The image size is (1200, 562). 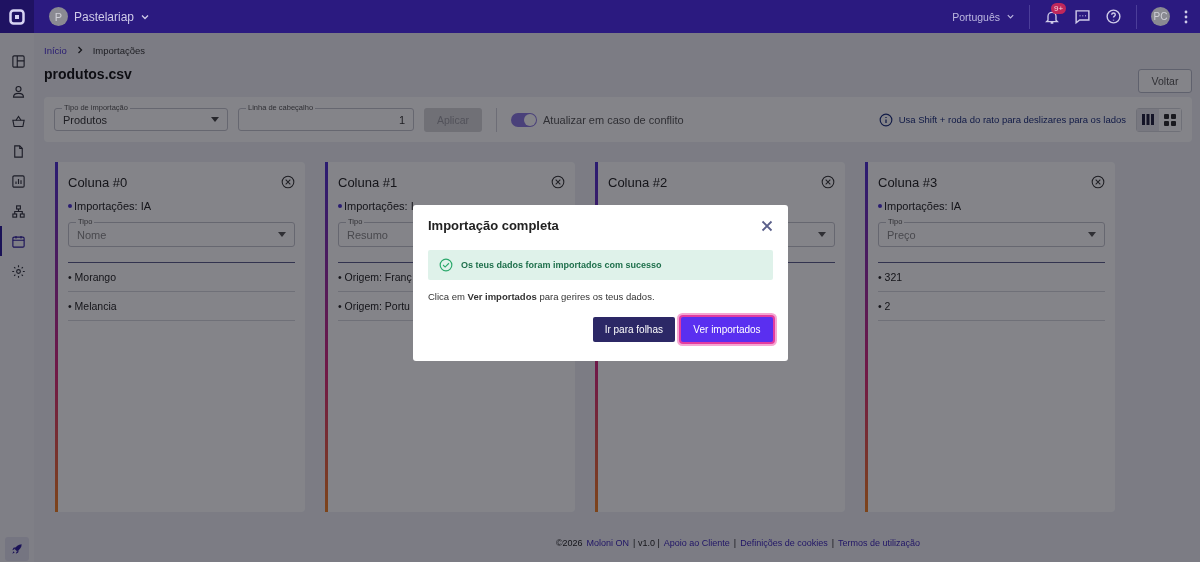 I want to click on value-row: • Morango, so click(x=181, y=277).